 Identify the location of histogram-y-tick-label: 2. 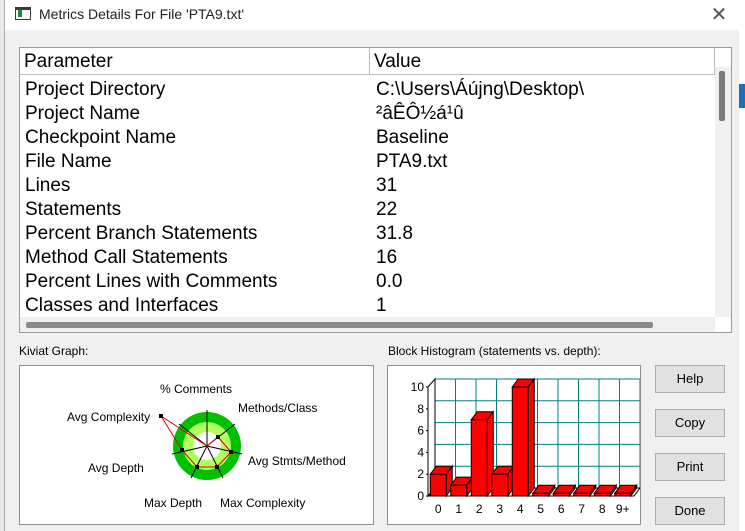
(420, 474).